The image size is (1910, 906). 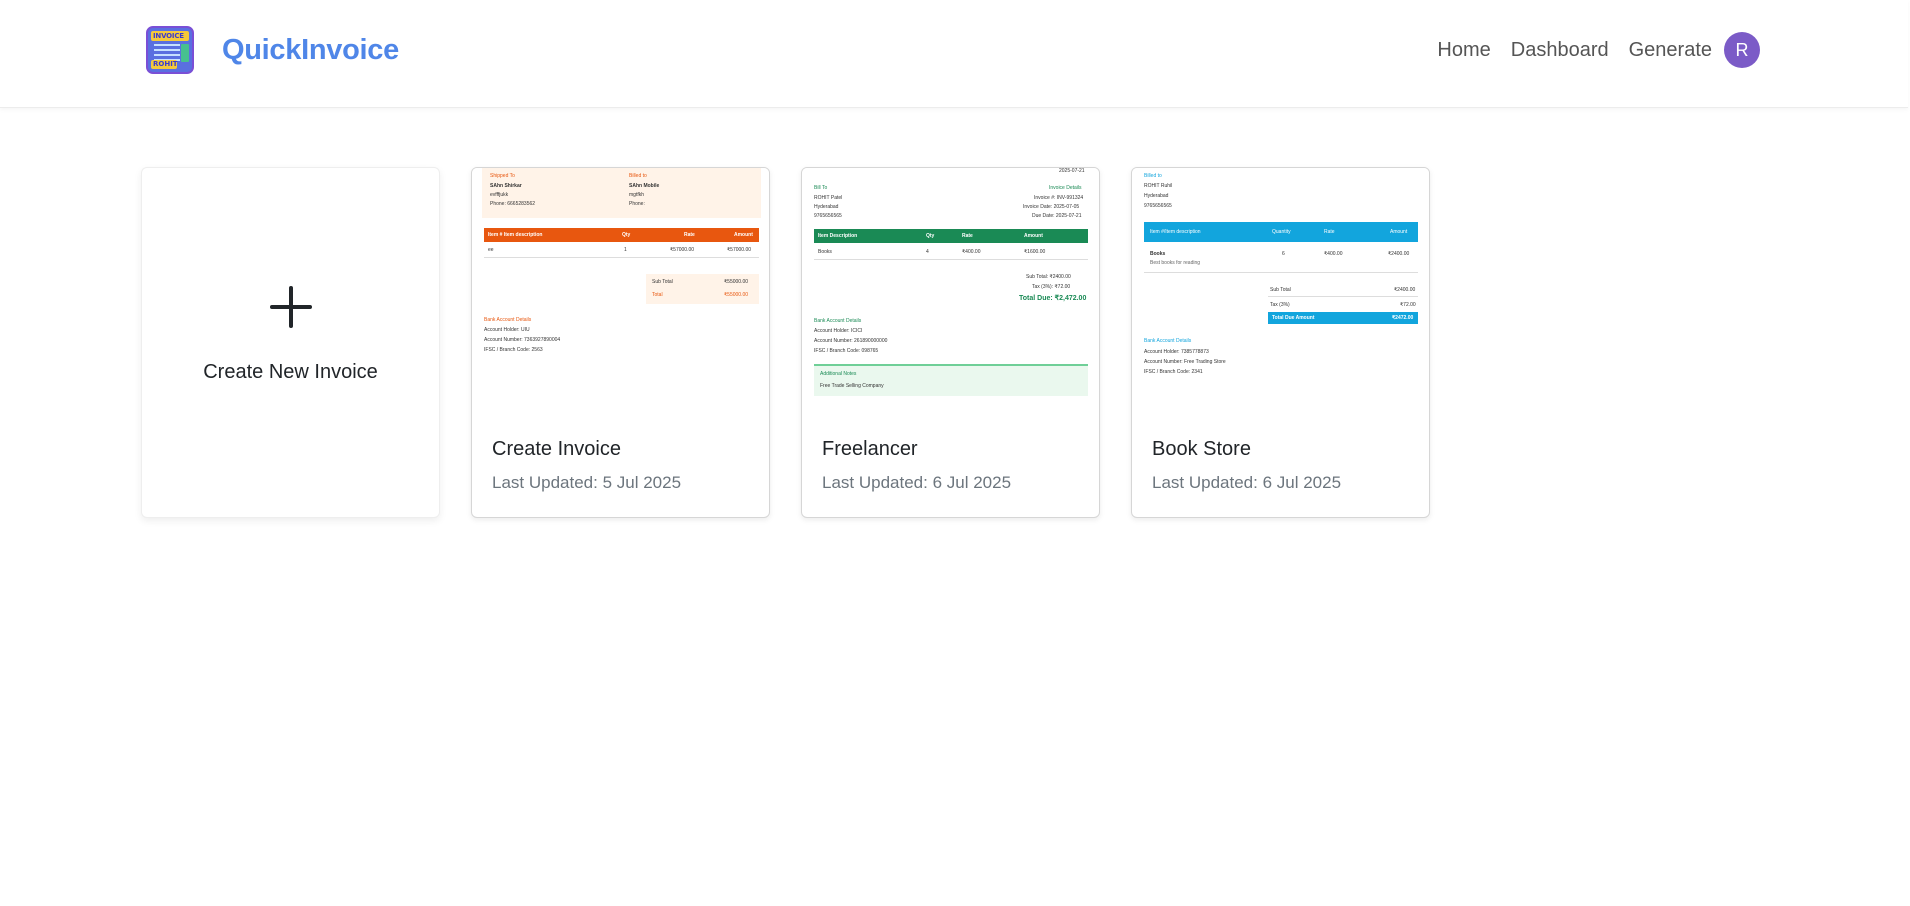 What do you see at coordinates (502, 176) in the screenshot?
I see `shipped-to-label: Shipped To` at bounding box center [502, 176].